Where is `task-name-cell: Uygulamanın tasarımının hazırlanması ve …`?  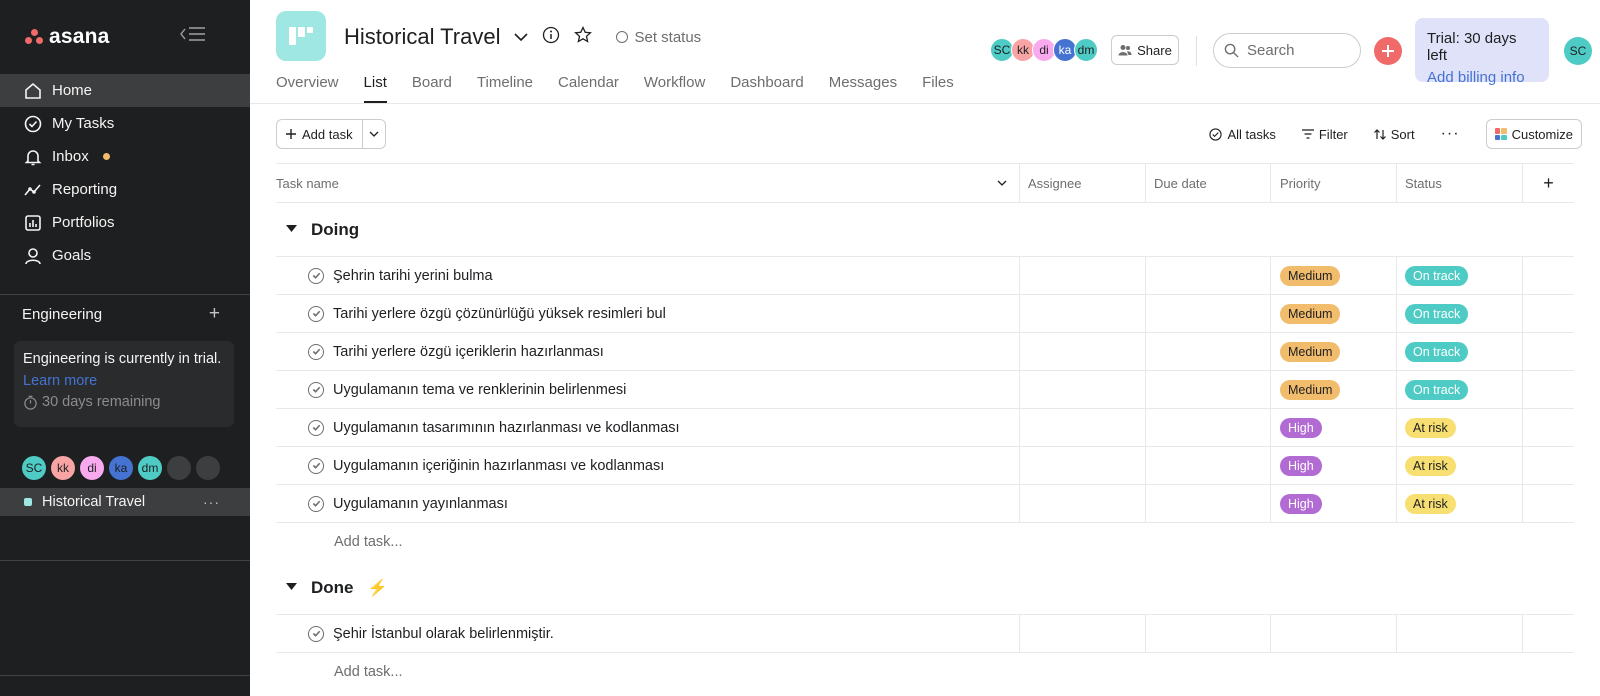
task-name-cell: Uygulamanın tasarımının hazırlanması ve … is located at coordinates (648, 427).